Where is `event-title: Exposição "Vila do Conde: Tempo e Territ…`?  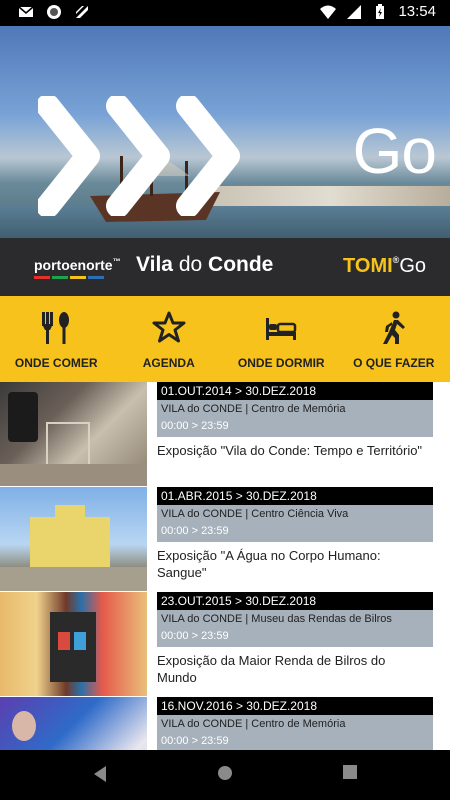
event-title: Exposição "Vila do Conde: Tempo e Territ… is located at coordinates (290, 450).